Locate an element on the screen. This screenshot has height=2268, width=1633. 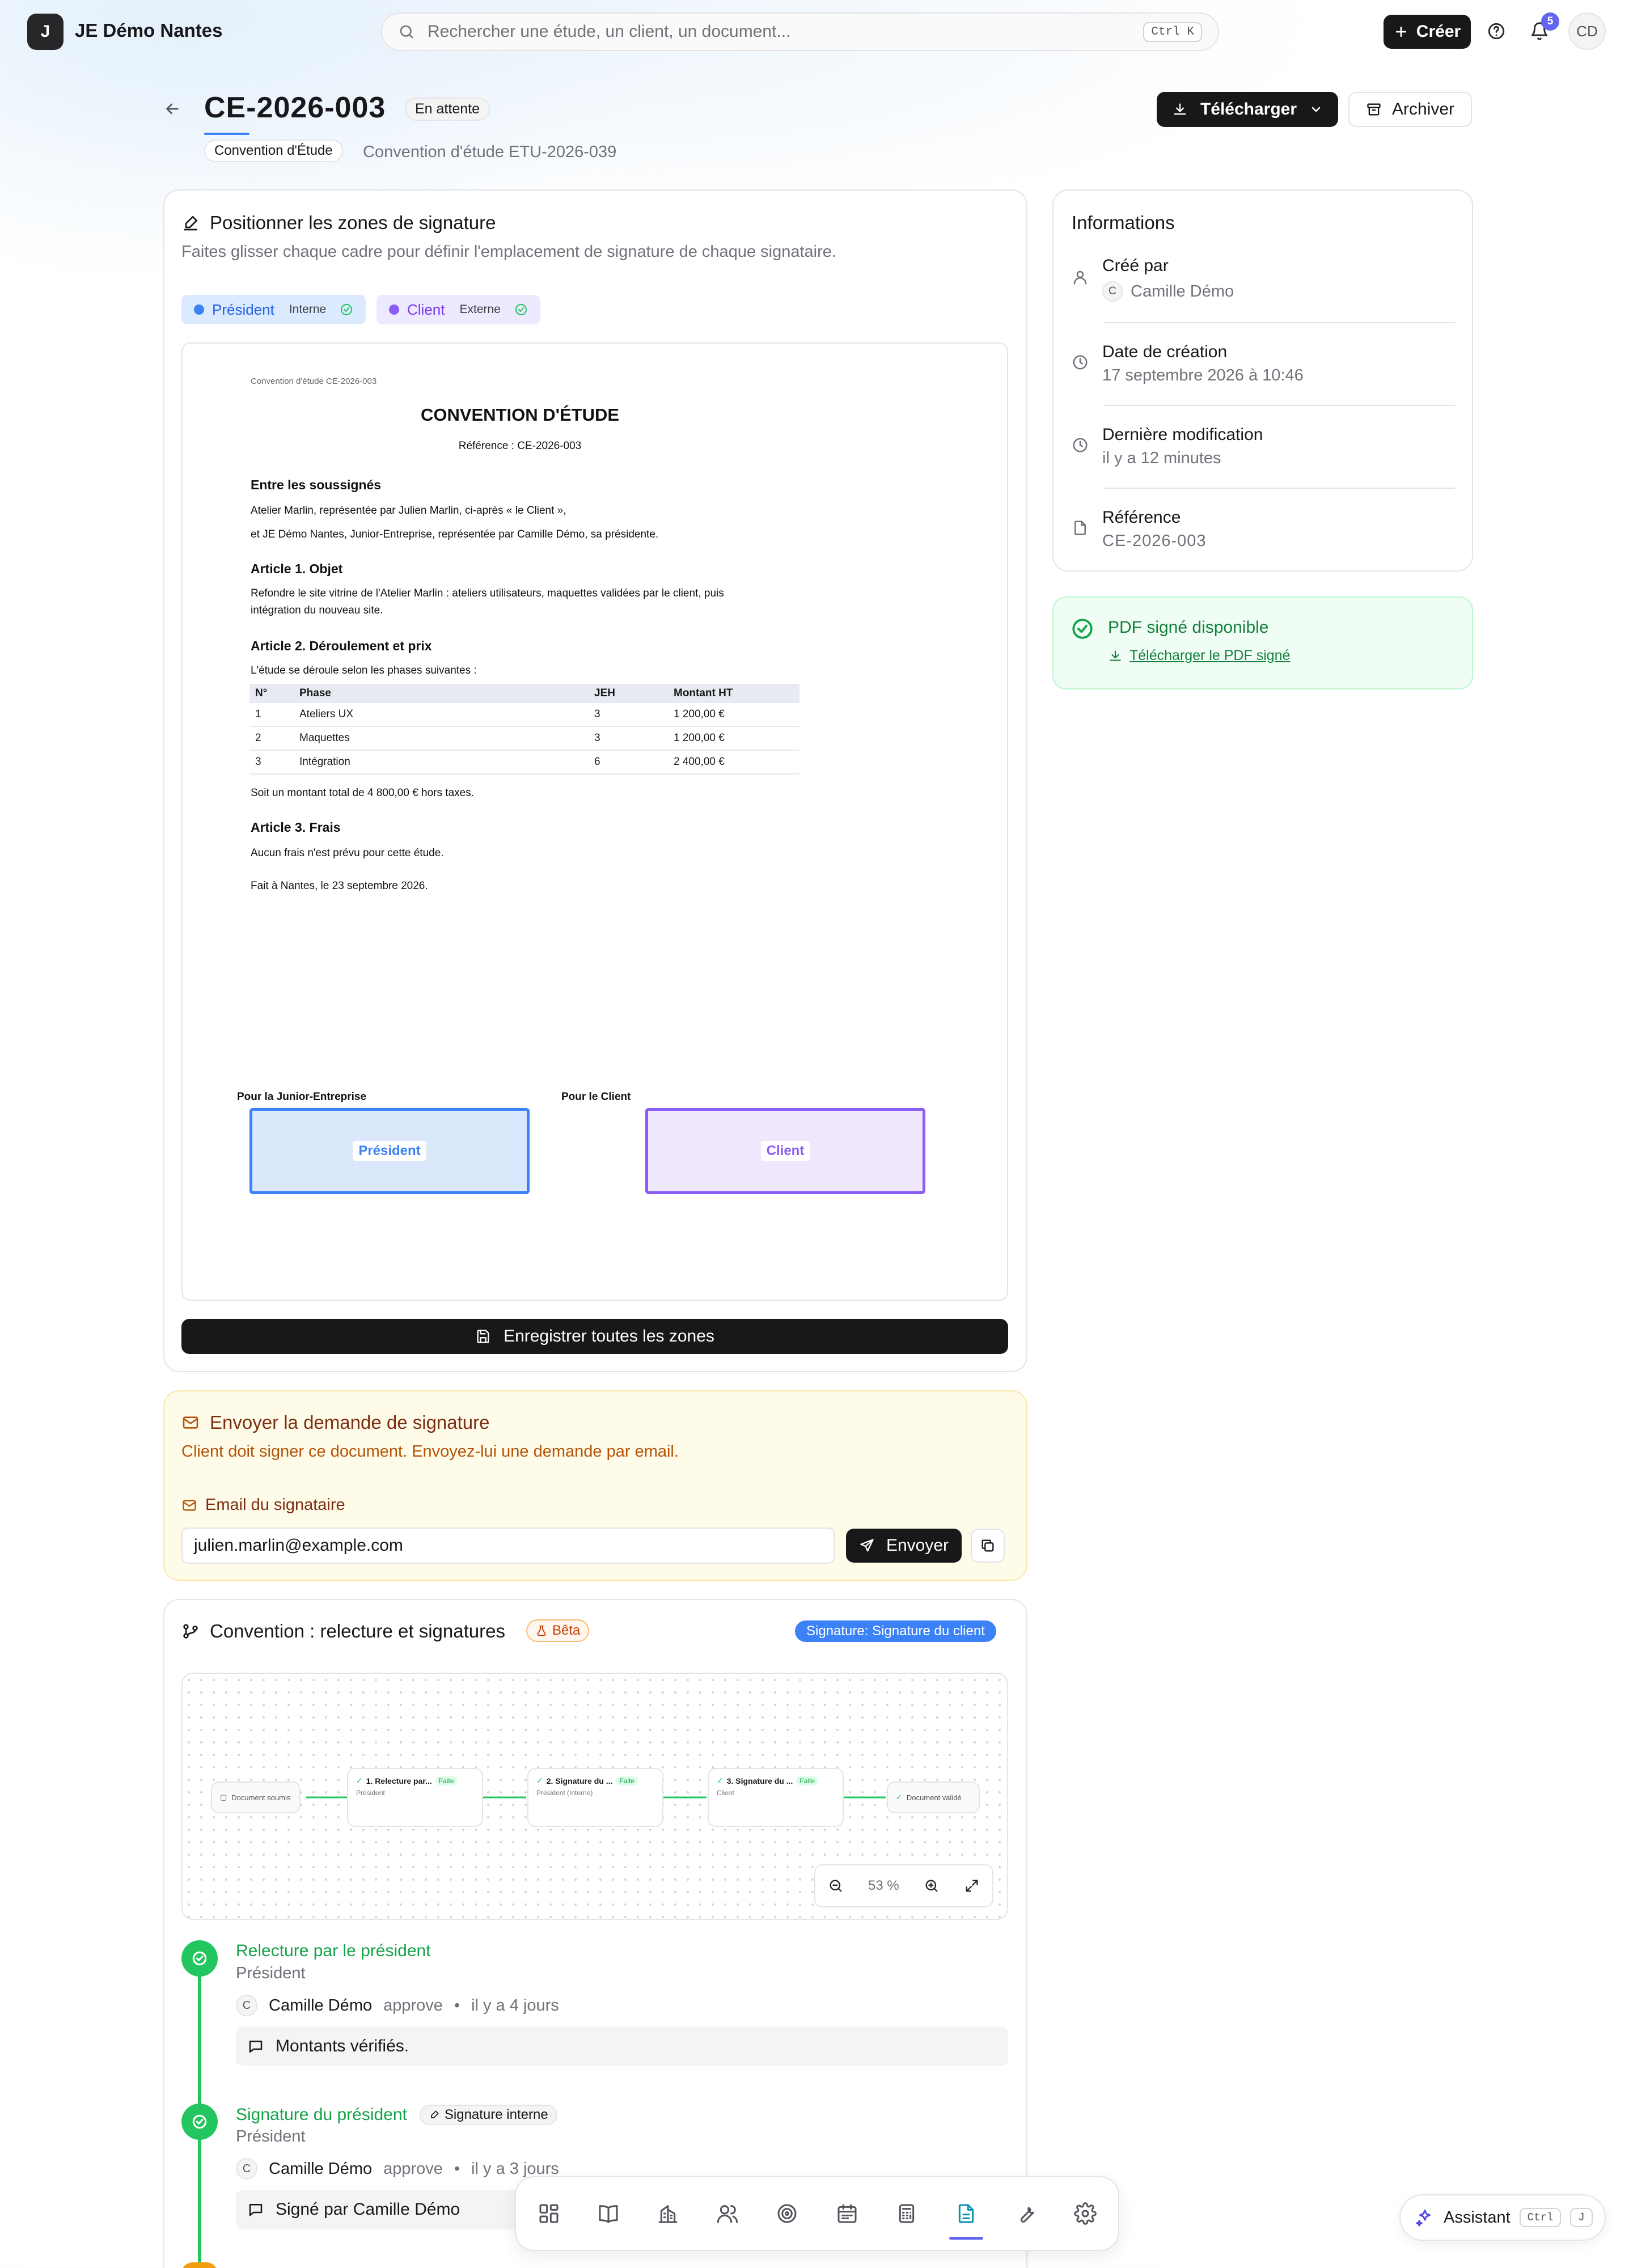
book-icon is located at coordinates (609, 2213).